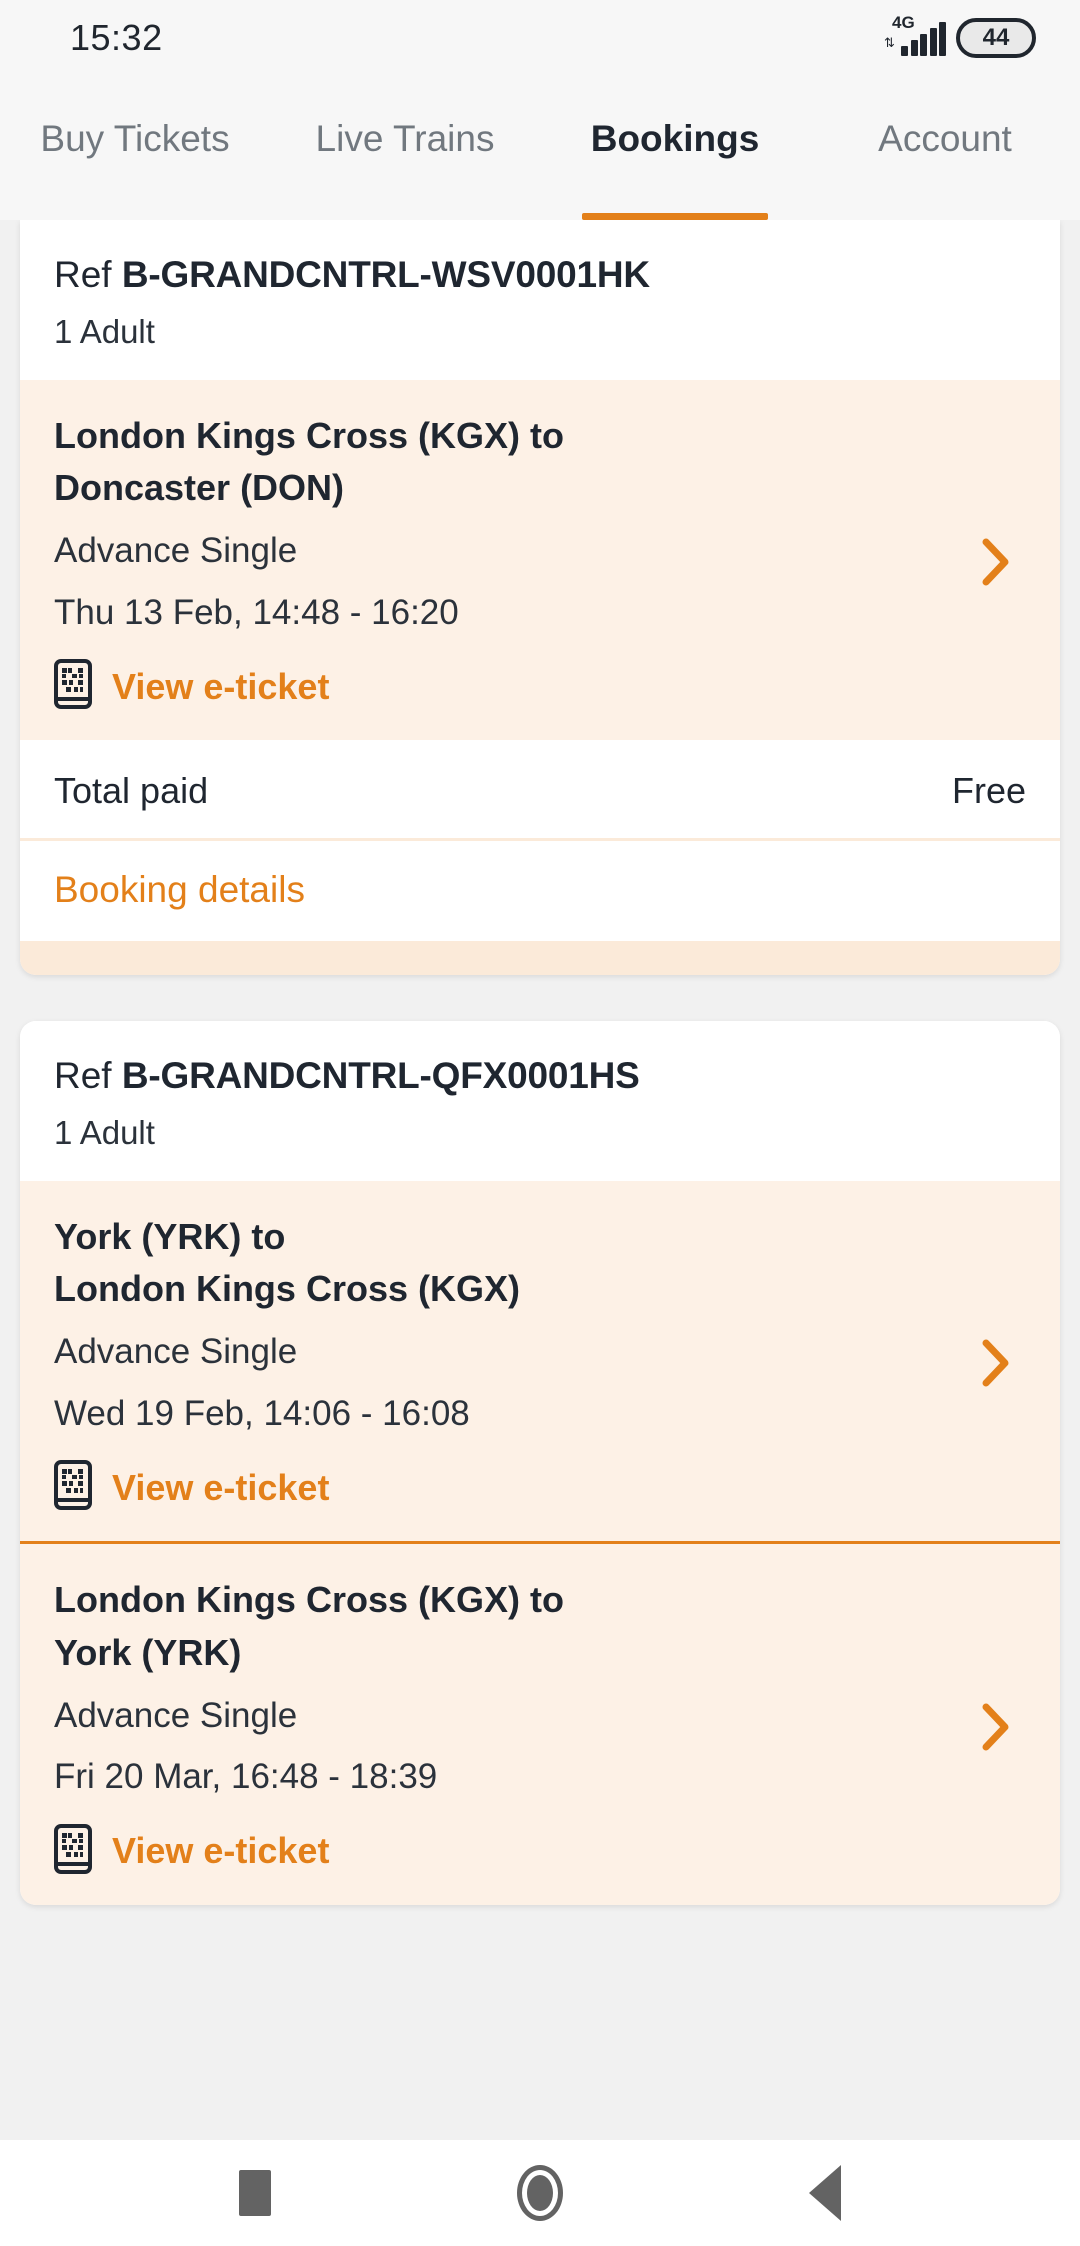  What do you see at coordinates (135, 138) in the screenshot?
I see `tab-label: Buy Tickets` at bounding box center [135, 138].